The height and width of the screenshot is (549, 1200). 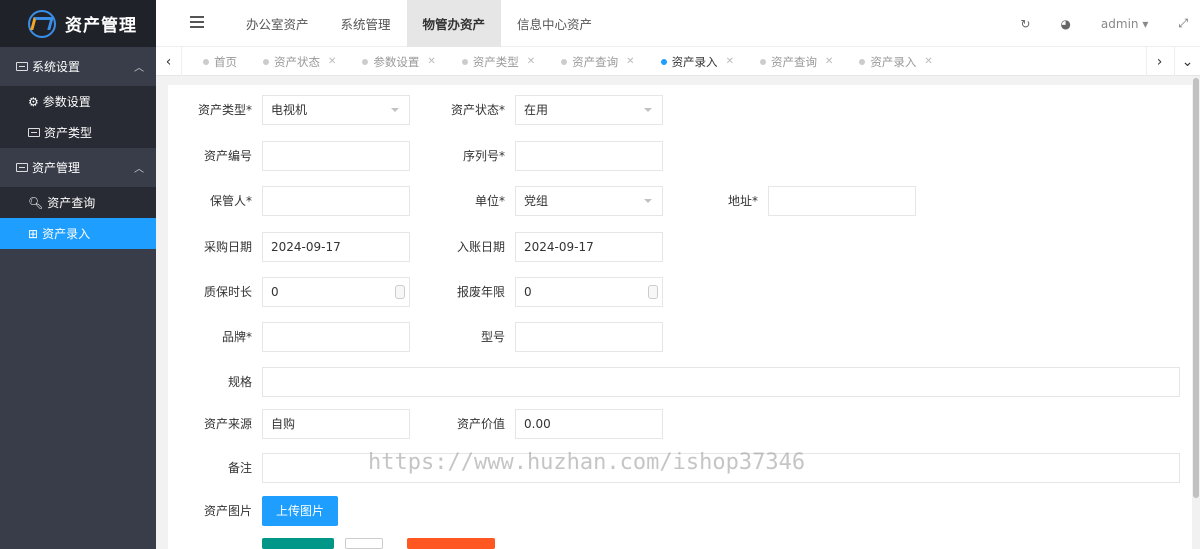 What do you see at coordinates (336, 156) in the screenshot?
I see `asset-no-input` at bounding box center [336, 156].